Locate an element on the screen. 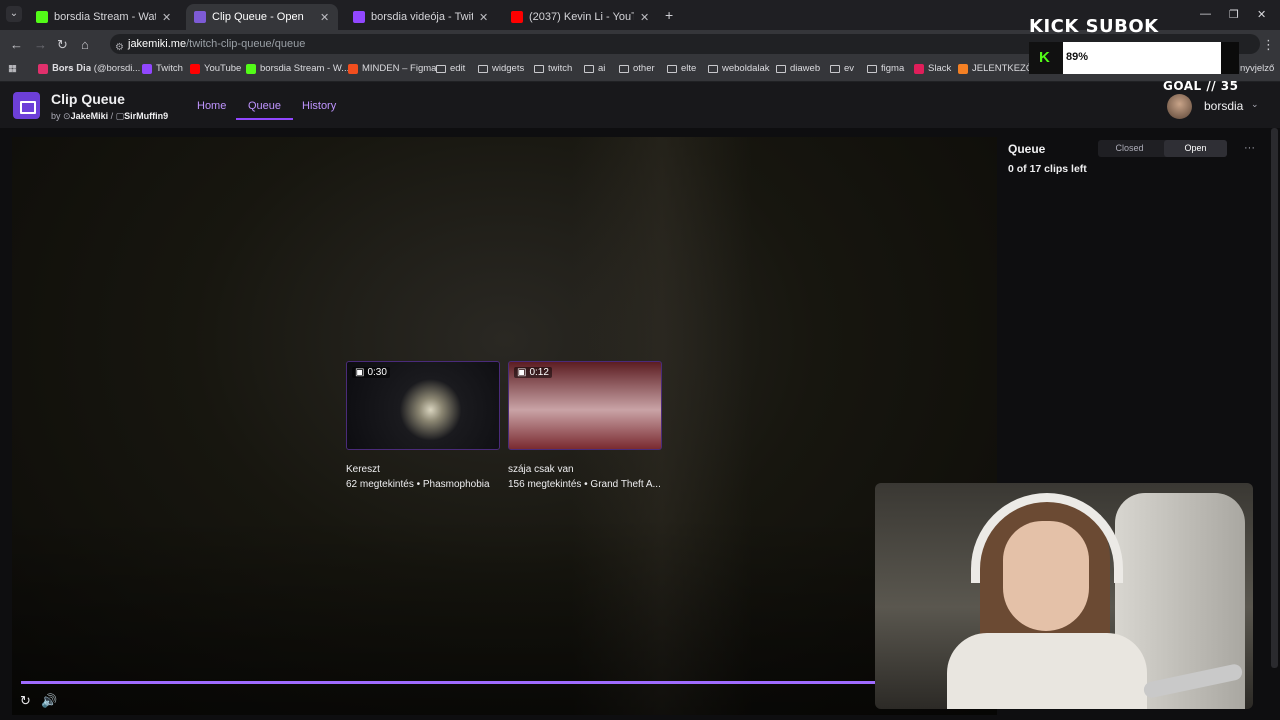  github-icon: ⊙ is located at coordinates (67, 116).